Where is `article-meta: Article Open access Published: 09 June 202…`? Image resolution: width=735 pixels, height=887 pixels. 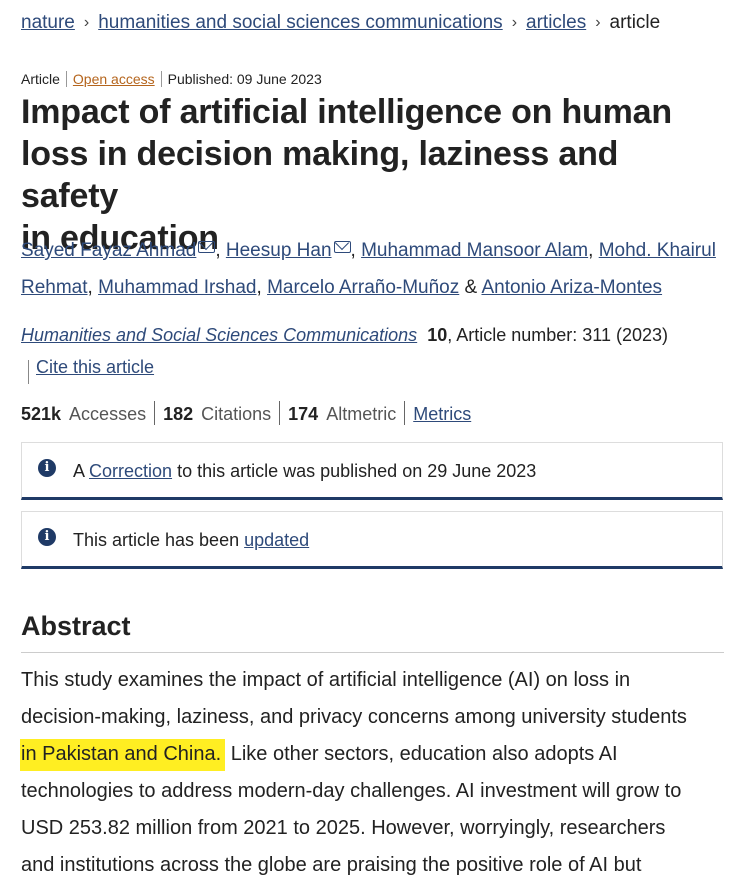
article-meta: Article Open access Published: 09 June 202… is located at coordinates (171, 79).